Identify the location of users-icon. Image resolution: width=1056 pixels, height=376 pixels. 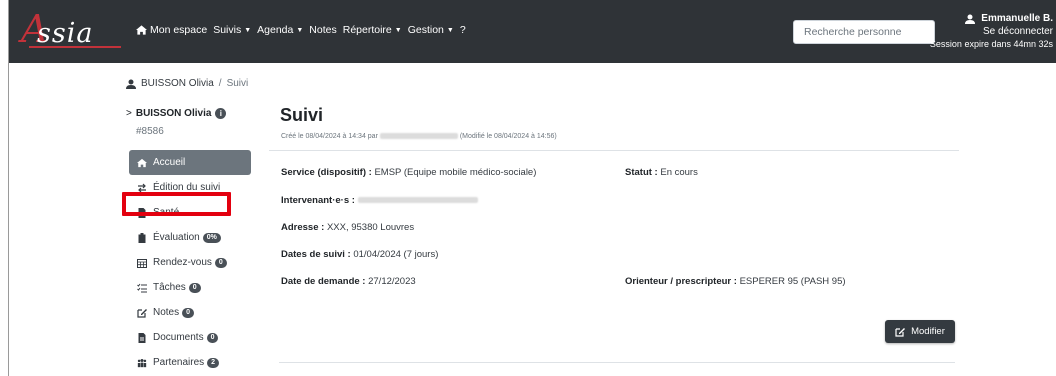
(142, 362).